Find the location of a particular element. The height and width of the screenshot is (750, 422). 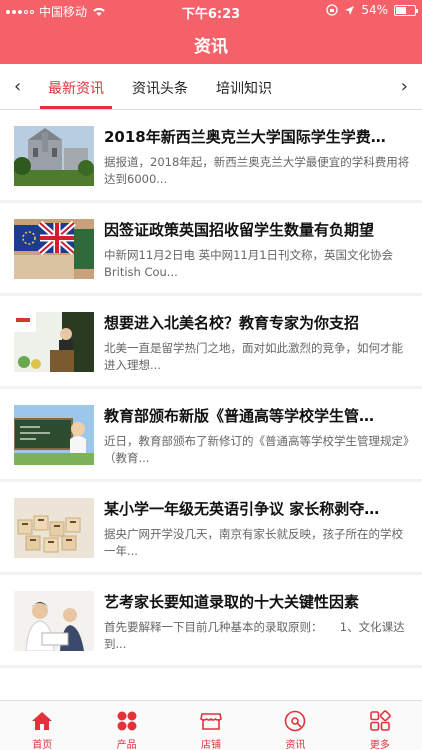

more-icon is located at coordinates (380, 720).